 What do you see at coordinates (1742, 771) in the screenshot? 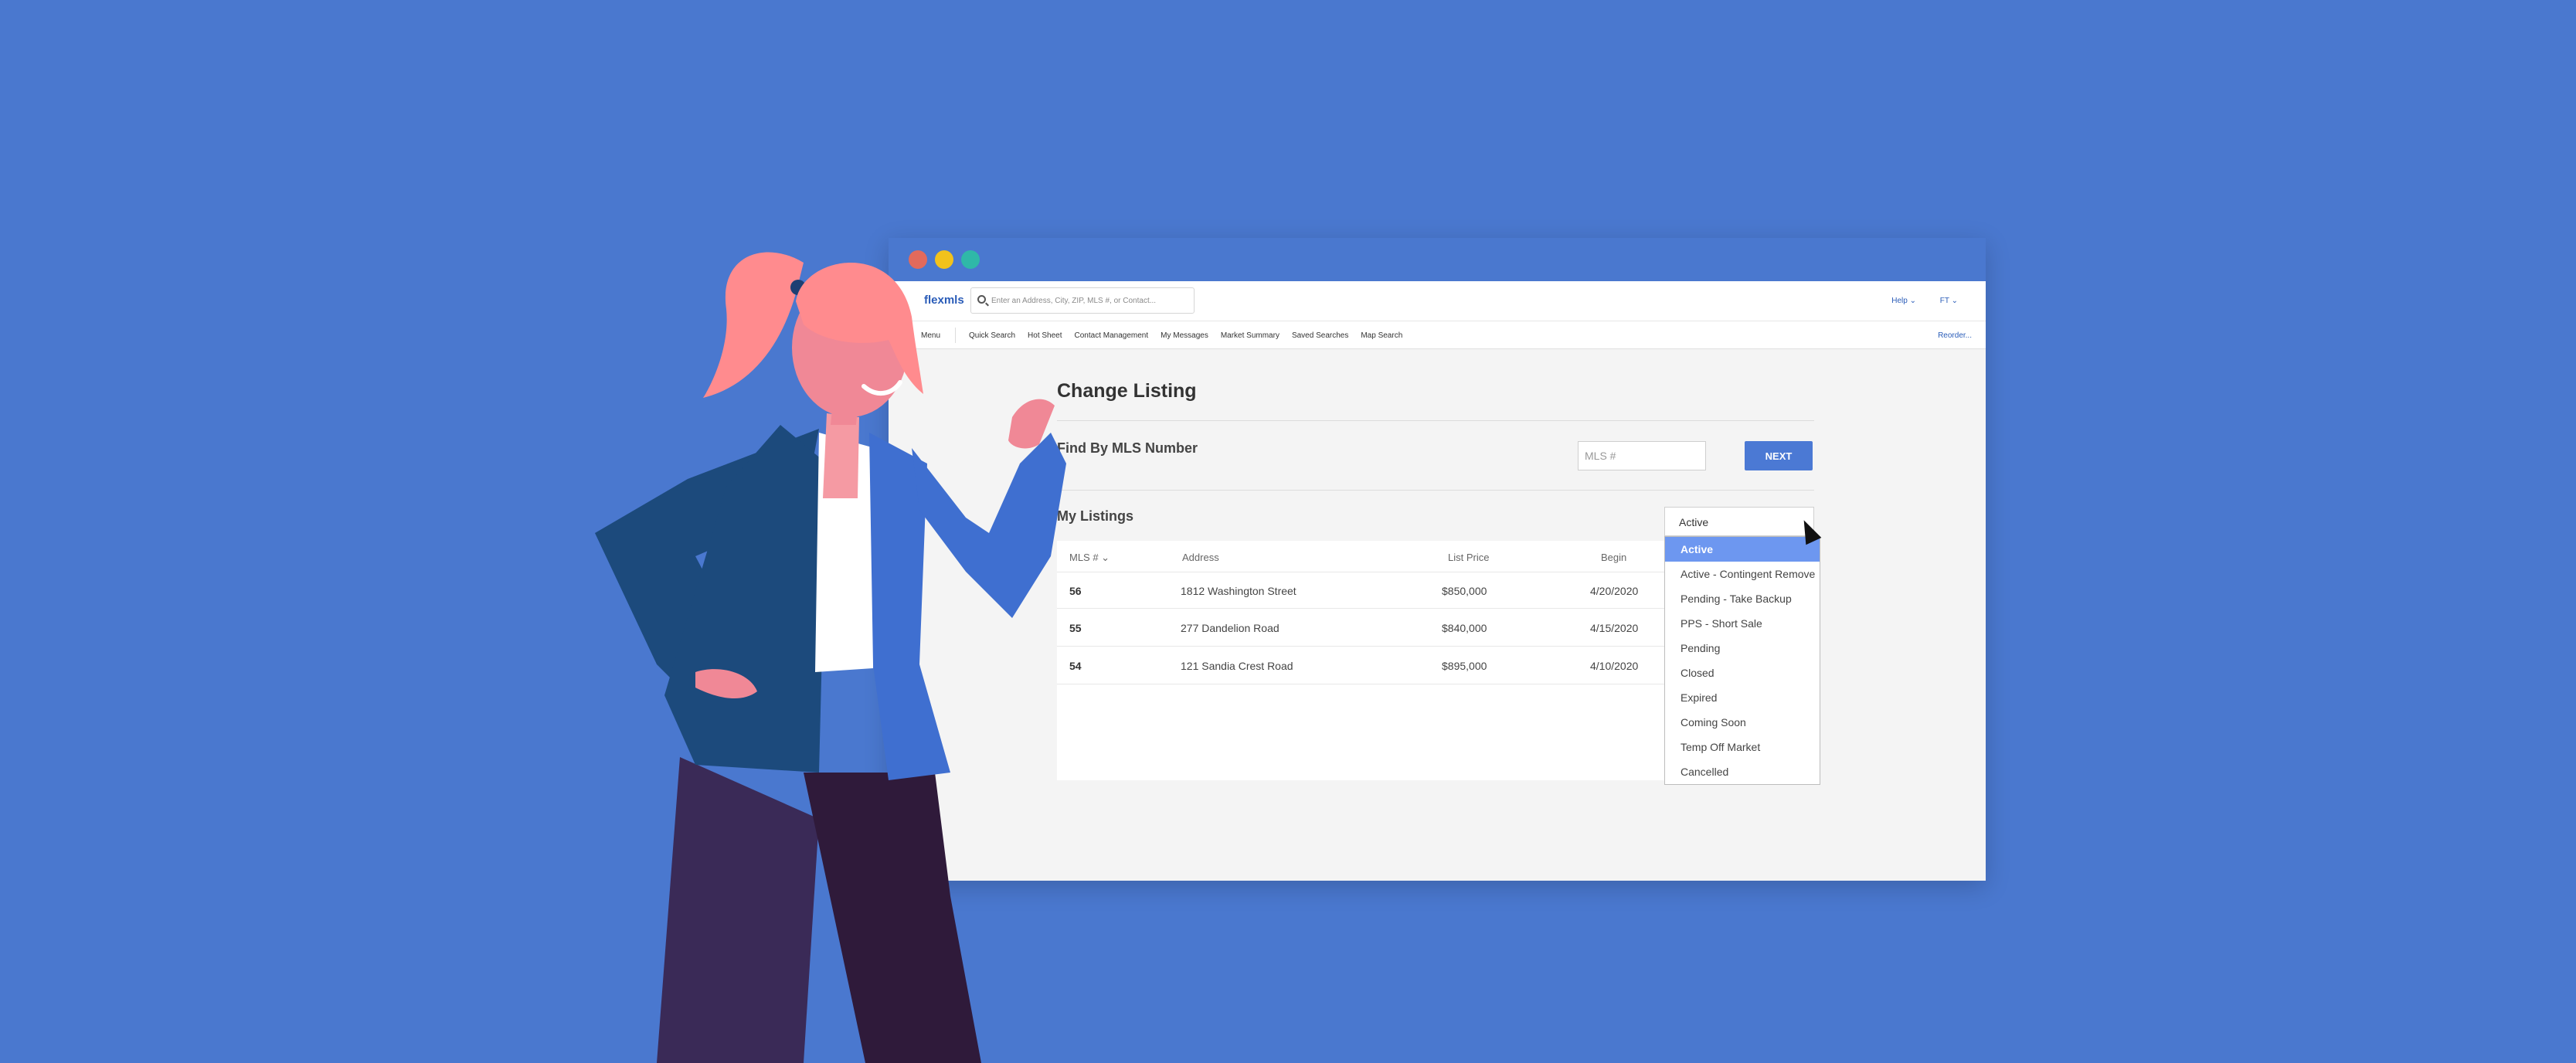
I see `status-option-cancelled: Cancelled` at bounding box center [1742, 771].